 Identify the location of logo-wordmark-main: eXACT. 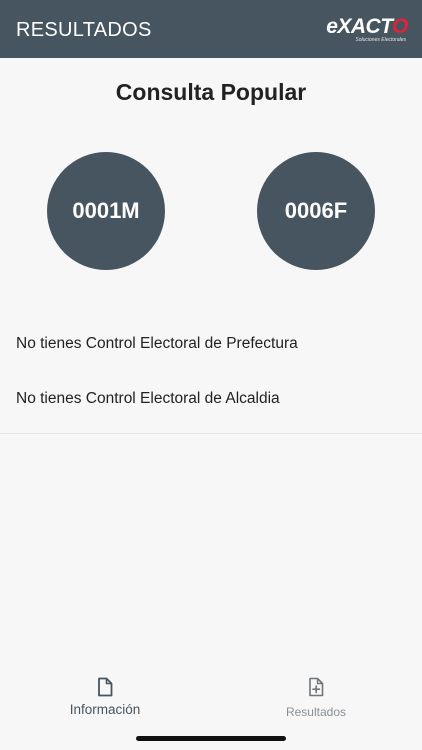
(359, 26).